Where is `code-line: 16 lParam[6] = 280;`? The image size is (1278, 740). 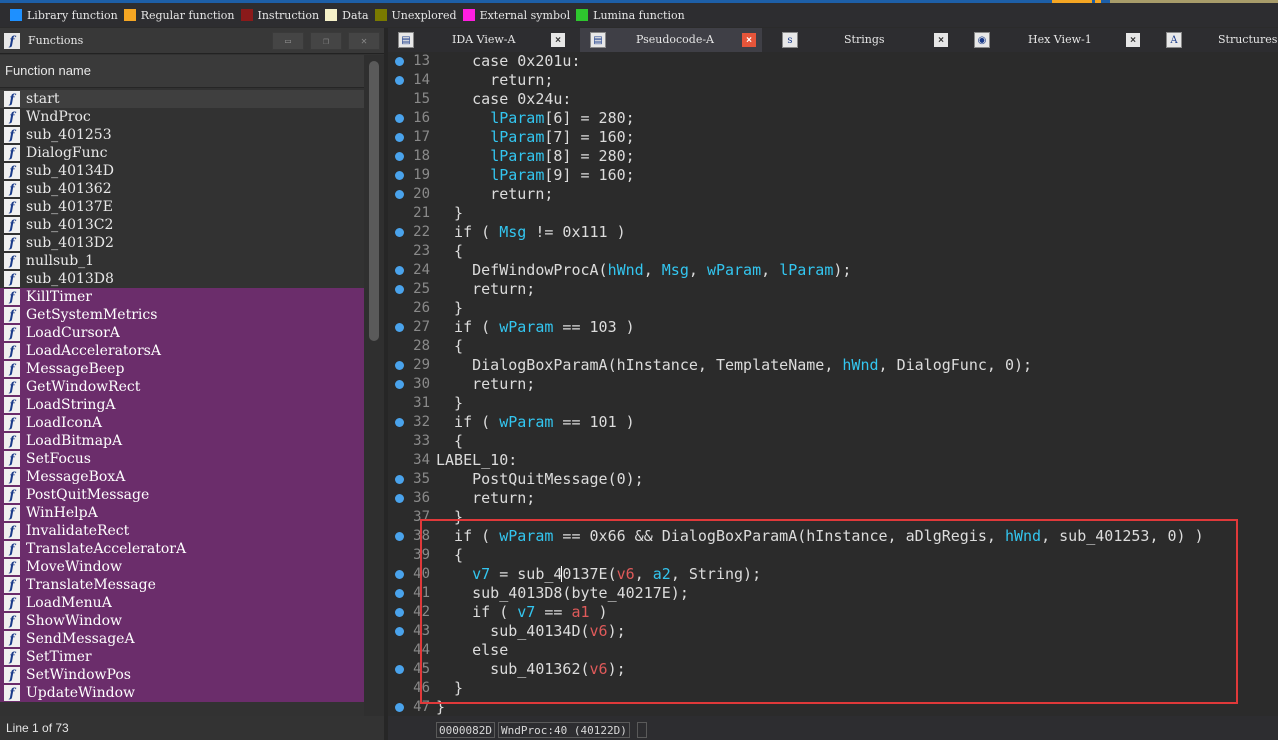 code-line: 16 lParam[6] = 280; is located at coordinates (833, 118).